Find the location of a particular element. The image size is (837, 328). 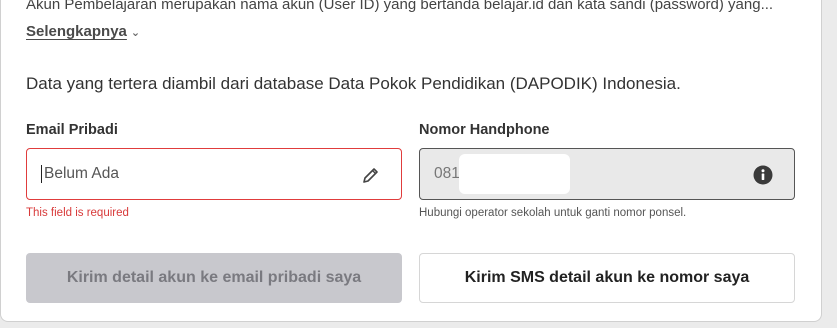

email-placeholder: Belum Ada is located at coordinates (81, 173).